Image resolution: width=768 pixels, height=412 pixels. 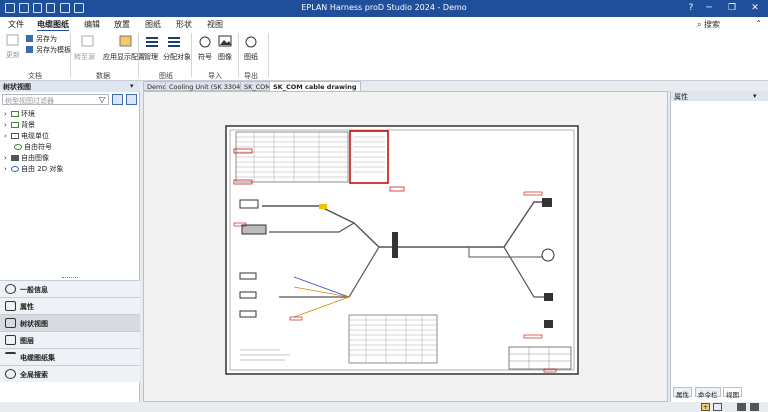 I want to click on search-icon: ⌕, so click(x=699, y=24).